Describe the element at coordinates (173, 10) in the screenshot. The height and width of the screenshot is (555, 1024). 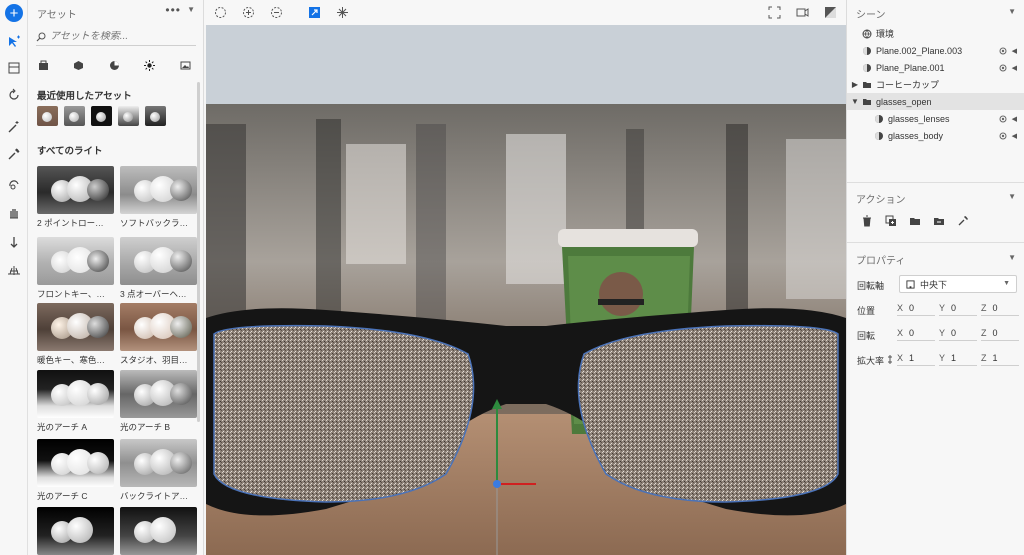
I see `more-menu-icon: •••` at that location.